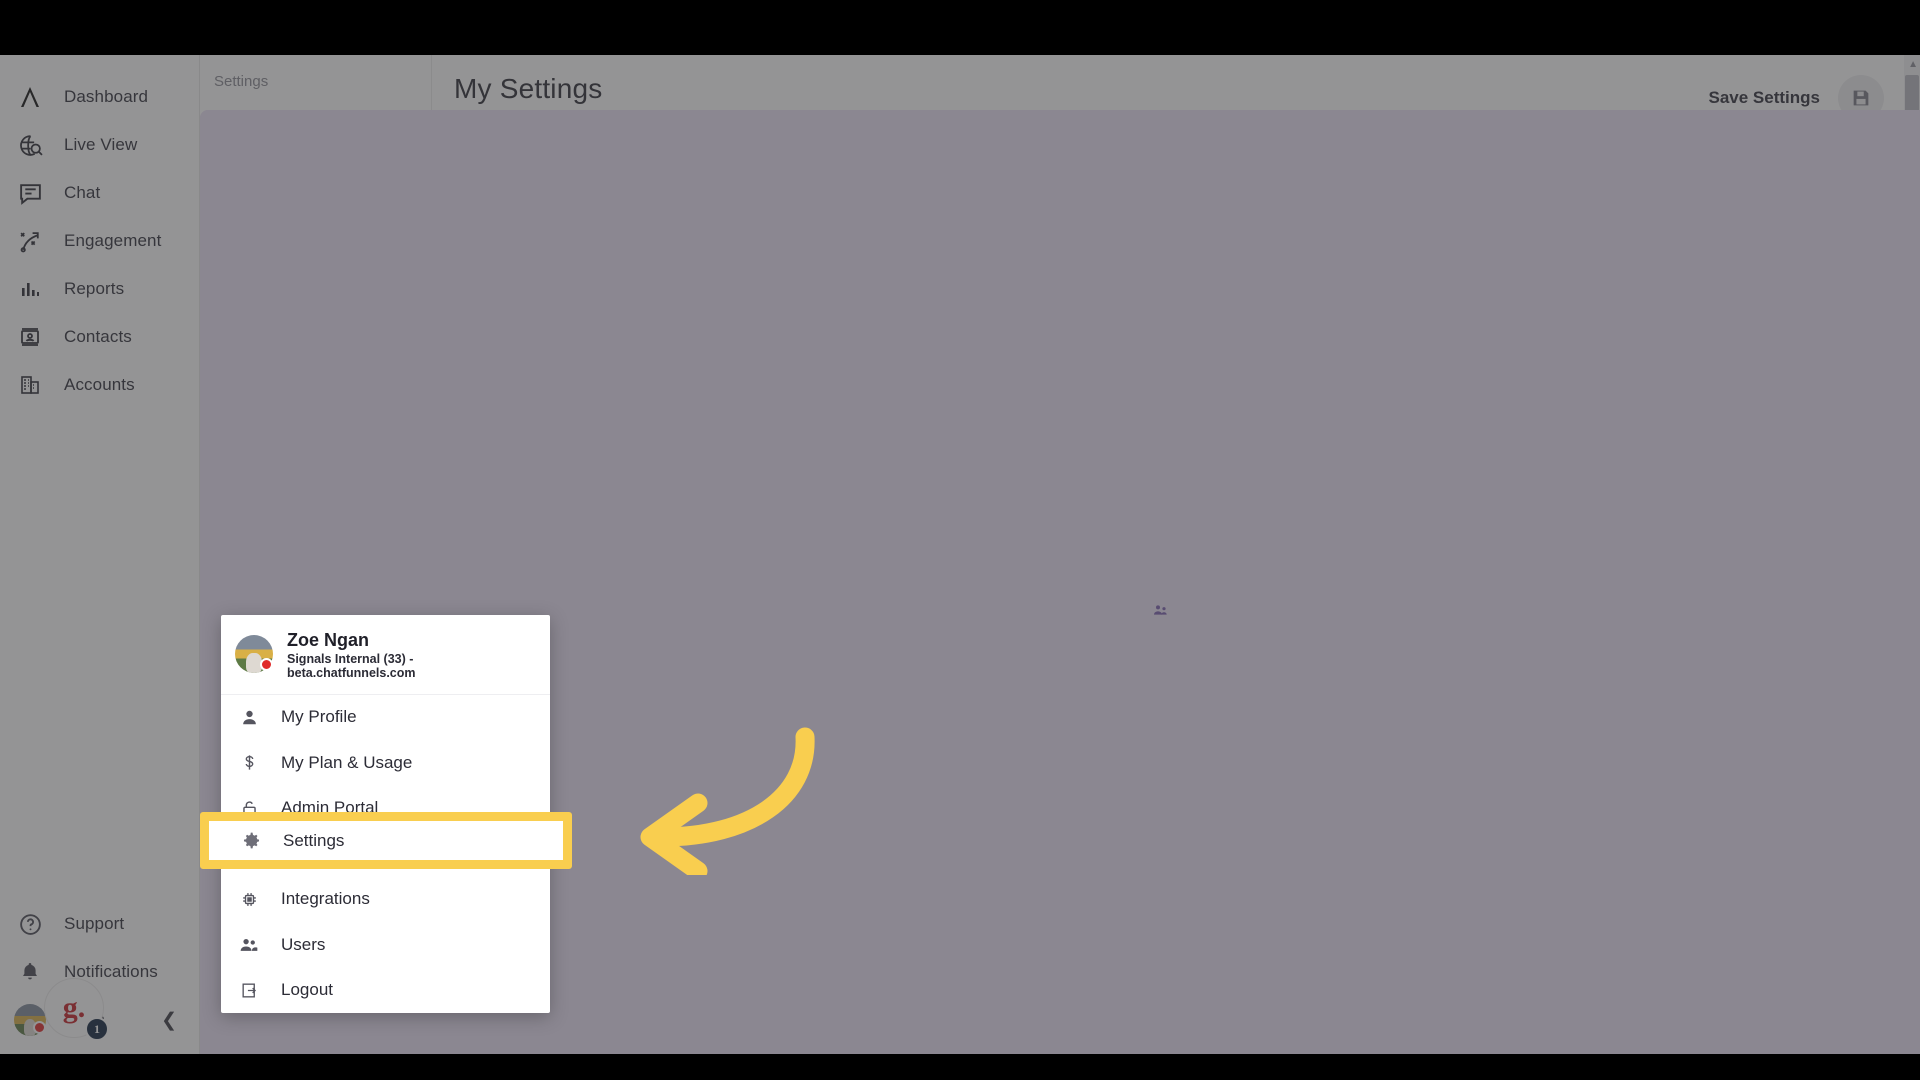 The width and height of the screenshot is (1920, 1080). I want to click on person-icon, so click(249, 717).